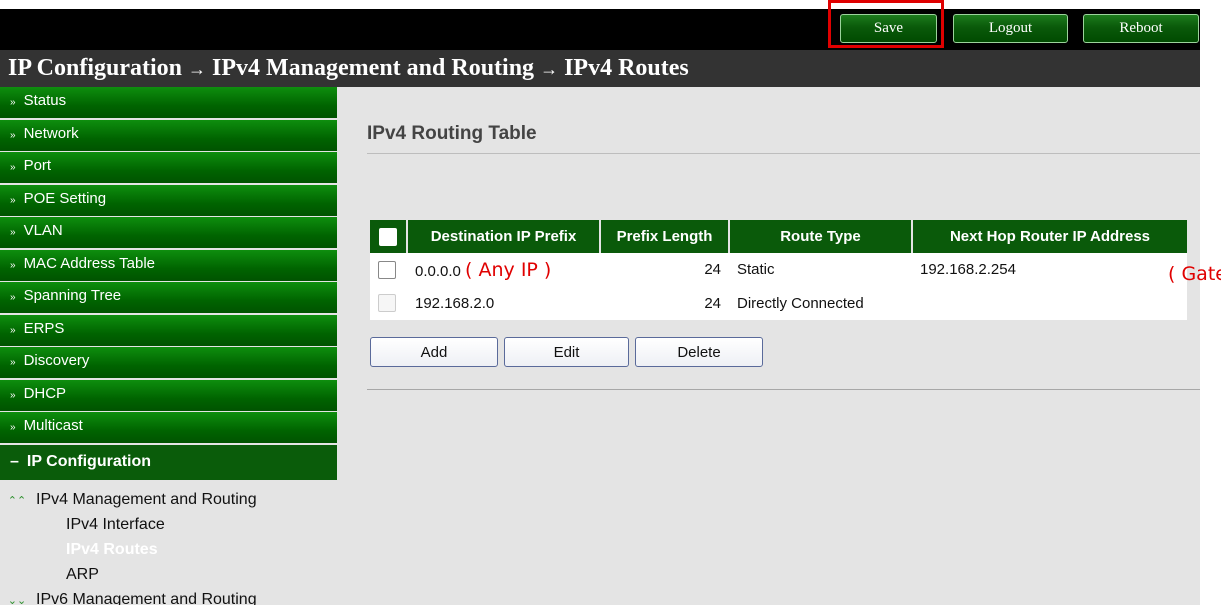 The width and height of the screenshot is (1221, 605). Describe the element at coordinates (168, 102) in the screenshot. I see `sidebar-item-status: » Status` at that location.